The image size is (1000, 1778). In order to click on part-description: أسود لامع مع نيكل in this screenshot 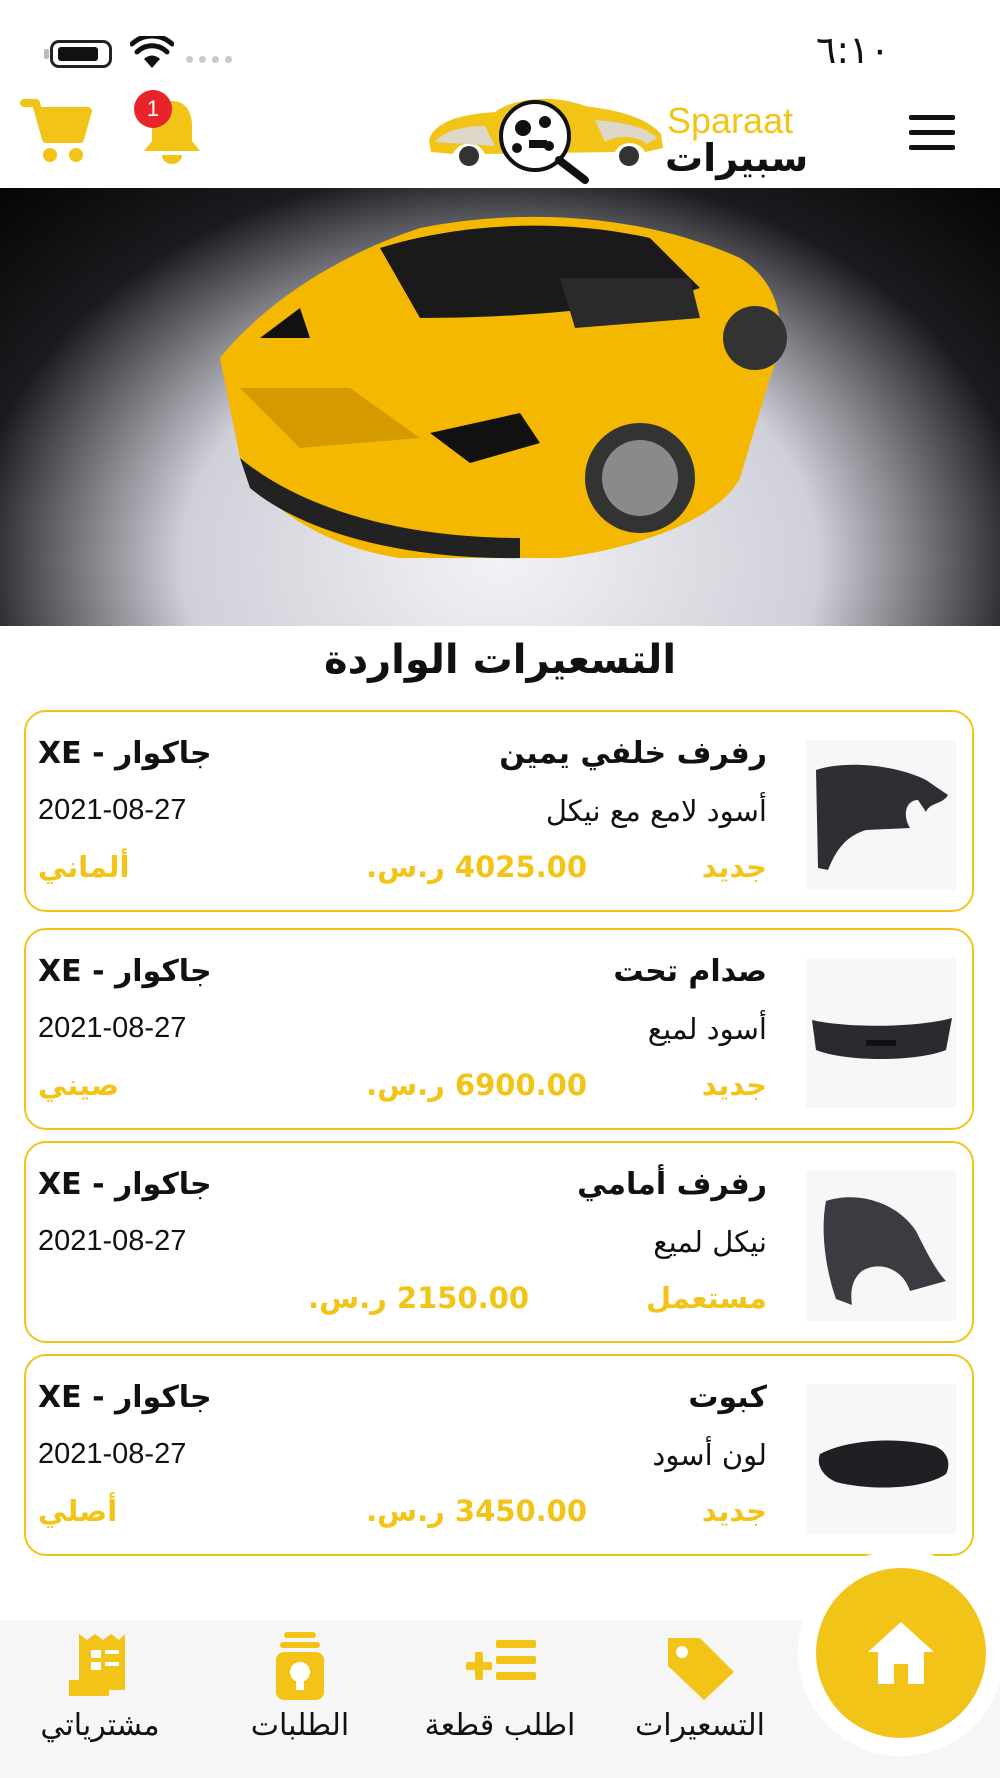, I will do `click(656, 811)`.